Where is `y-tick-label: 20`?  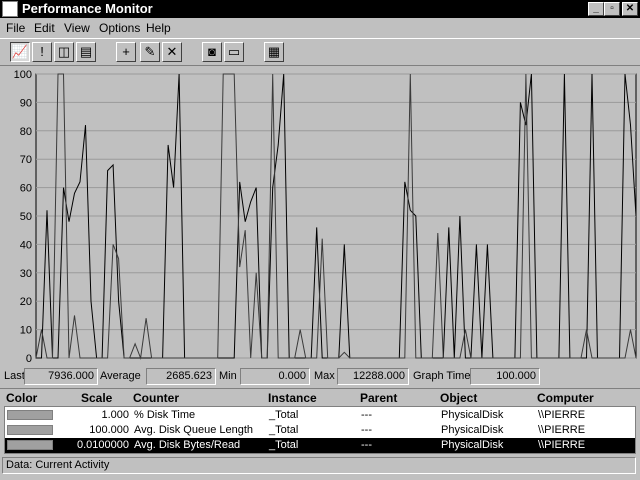
y-tick-label: 20 is located at coordinates (26, 302).